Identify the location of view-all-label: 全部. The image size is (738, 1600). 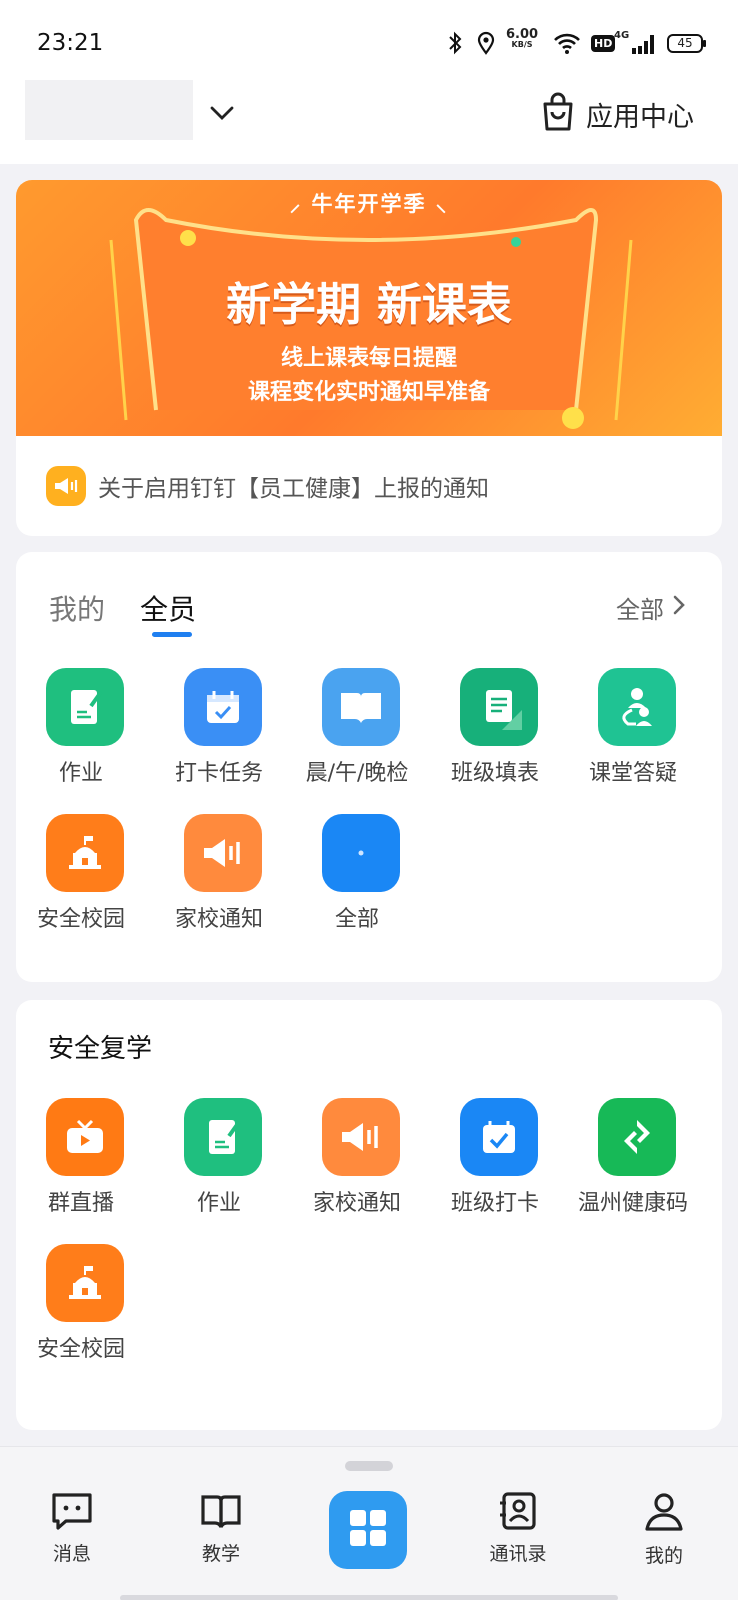
(640, 610).